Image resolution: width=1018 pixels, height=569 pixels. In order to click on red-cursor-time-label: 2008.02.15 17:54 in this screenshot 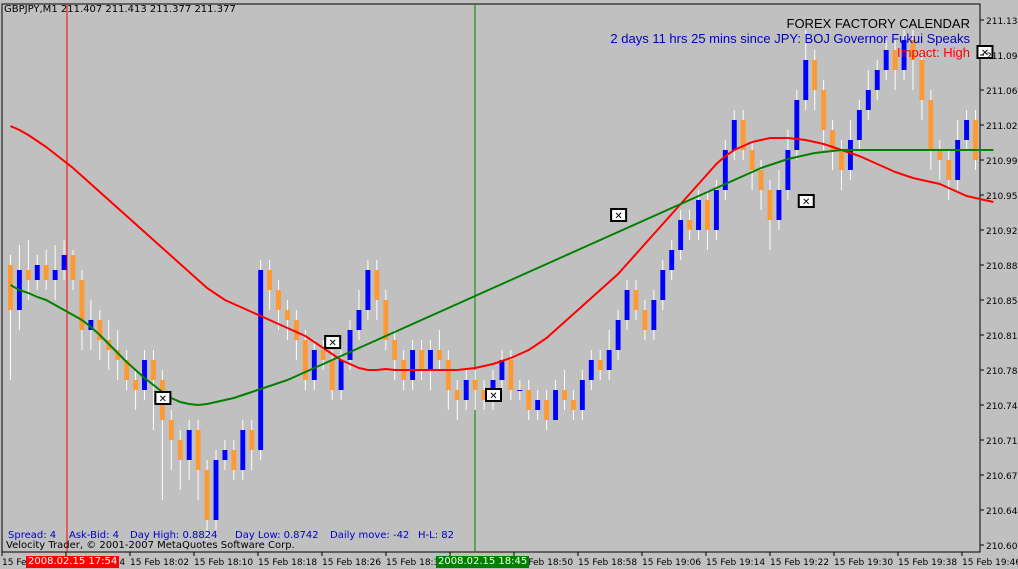, I will do `click(73, 562)`.